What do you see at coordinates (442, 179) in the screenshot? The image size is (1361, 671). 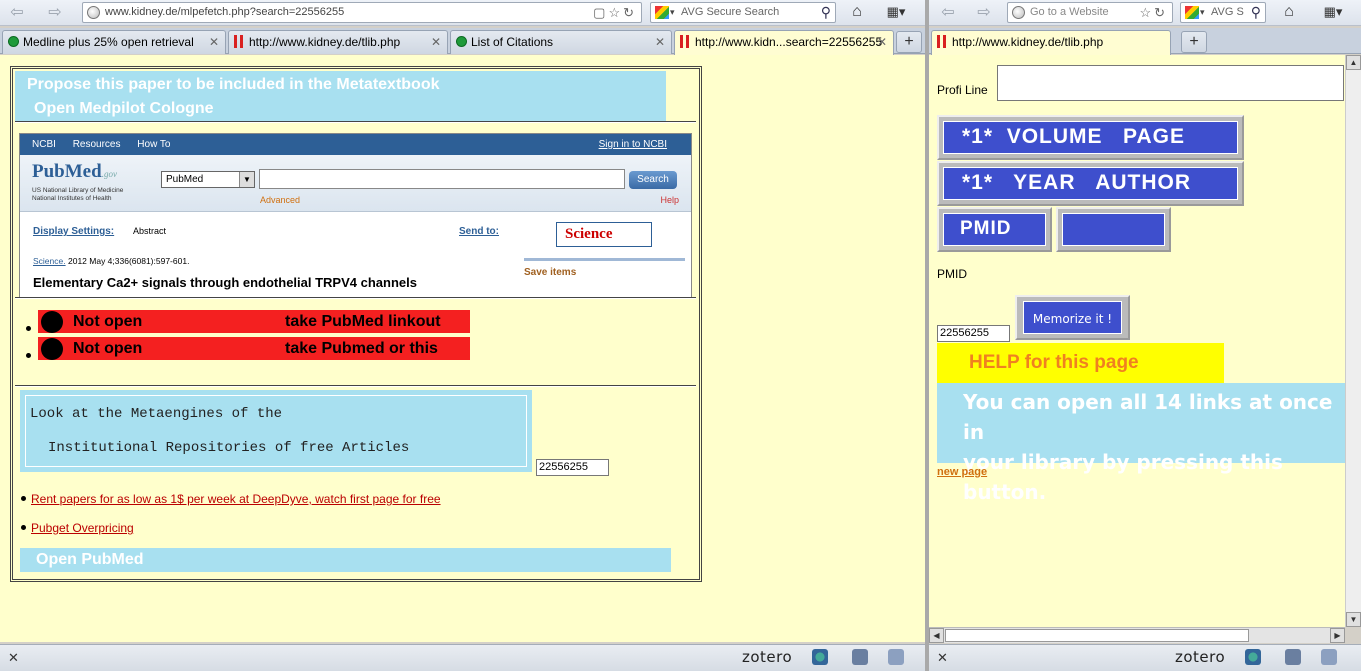 I see `pubmed-search-input` at bounding box center [442, 179].